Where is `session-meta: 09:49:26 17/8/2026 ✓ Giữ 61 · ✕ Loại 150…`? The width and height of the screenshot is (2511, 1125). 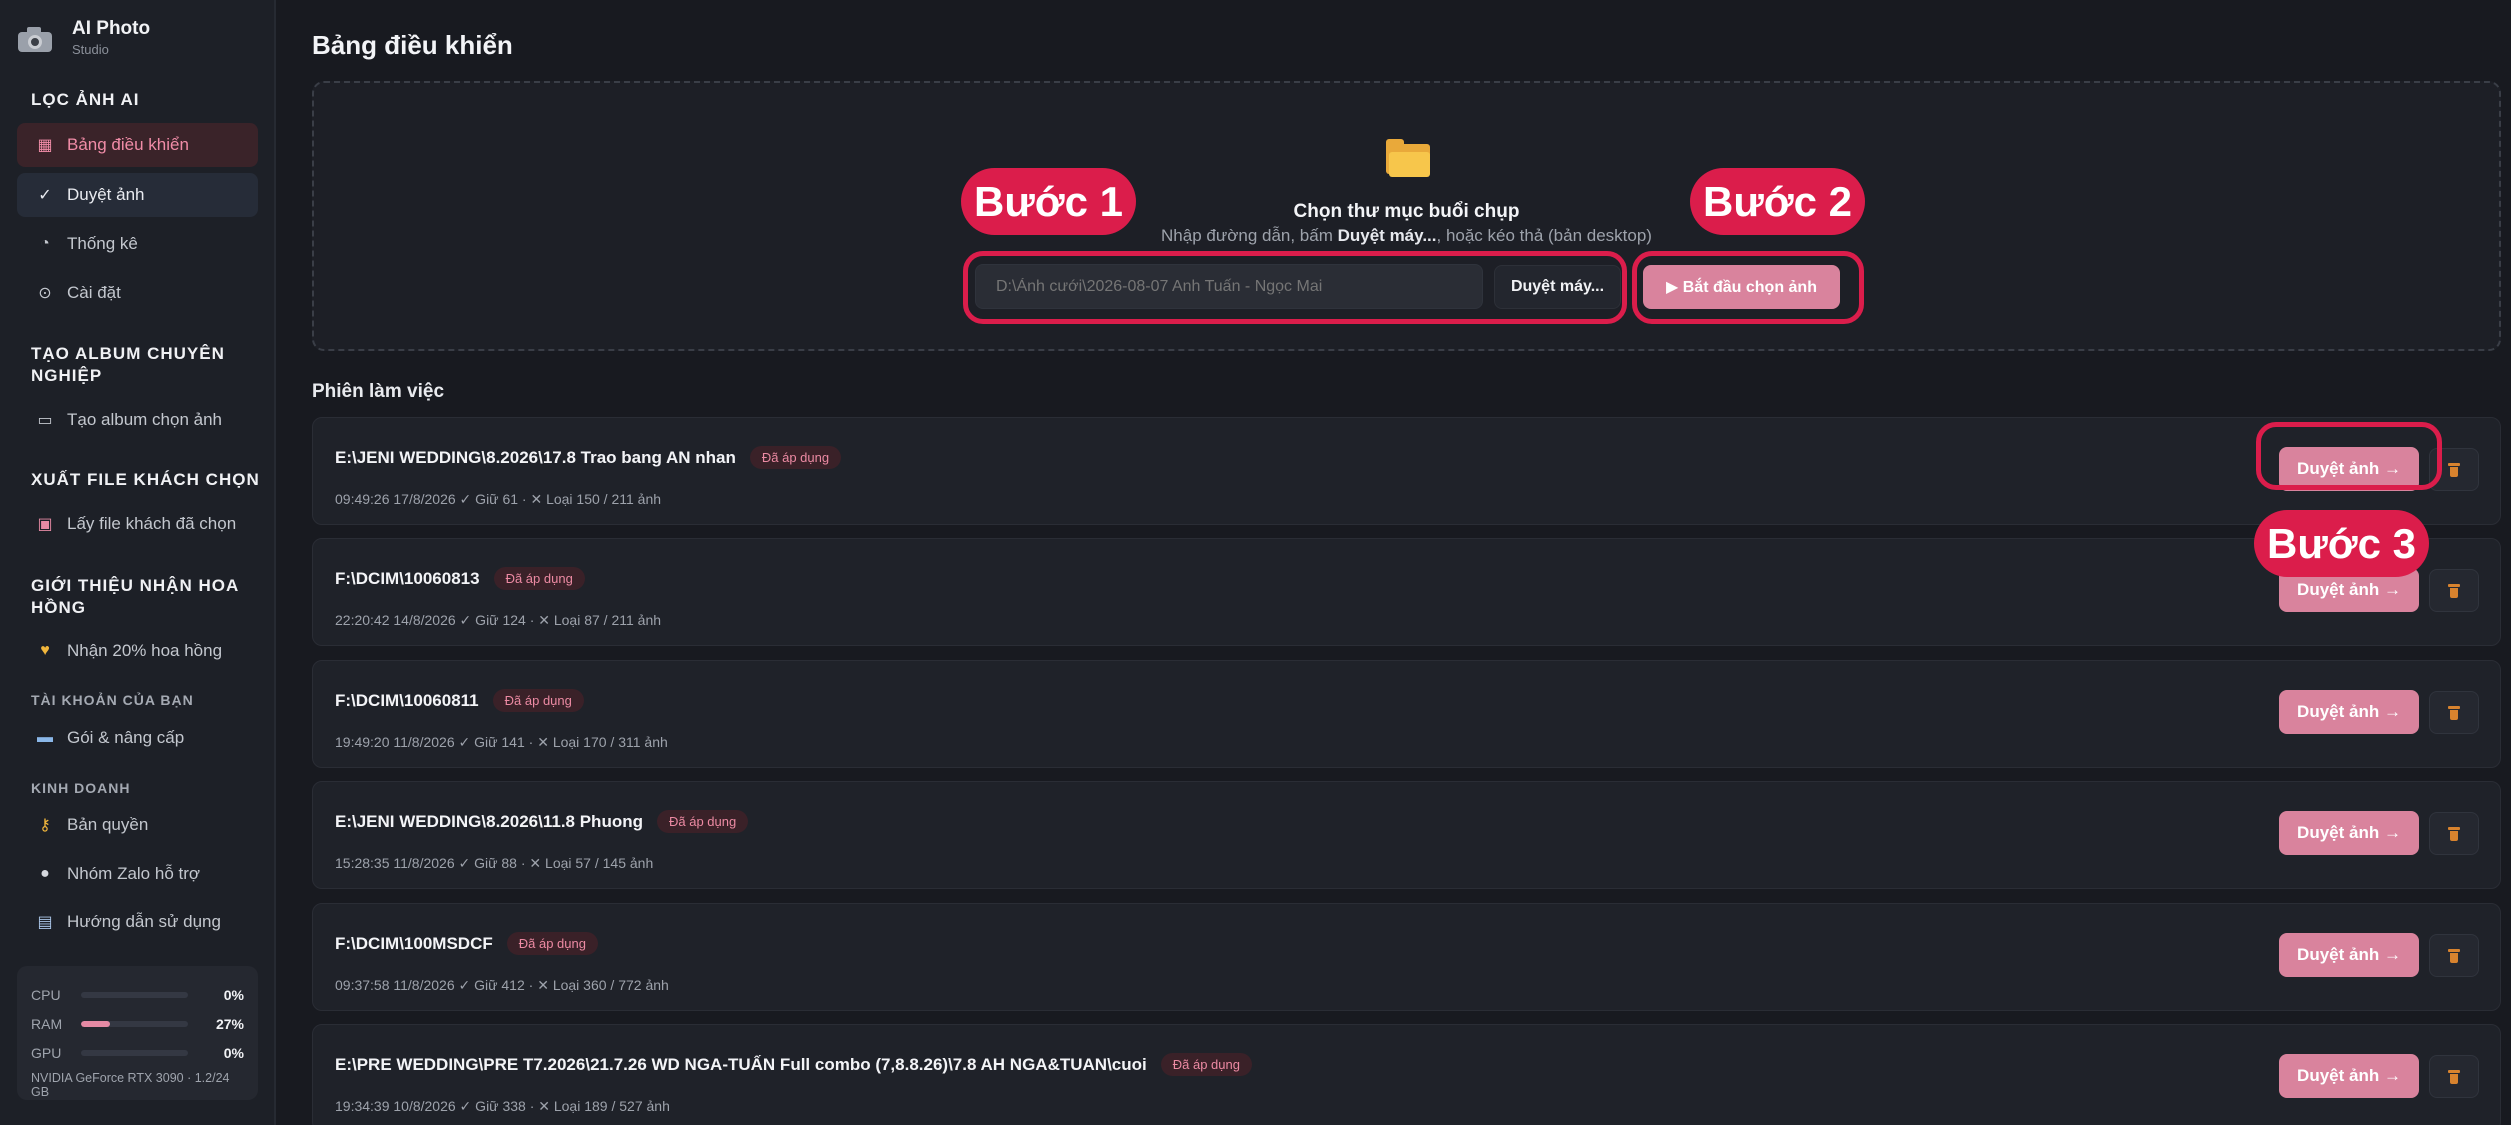
session-meta: 09:49:26 17/8/2026 ✓ Giữ 61 · ✕ Loại 150… is located at coordinates (498, 499).